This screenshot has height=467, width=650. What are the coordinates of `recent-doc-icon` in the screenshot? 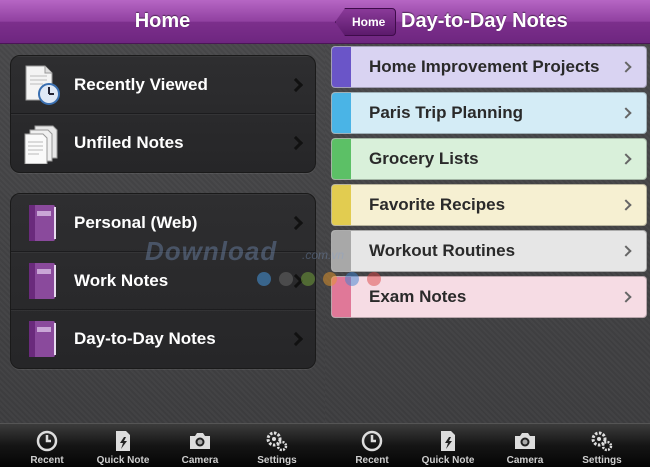 It's located at (42, 85).